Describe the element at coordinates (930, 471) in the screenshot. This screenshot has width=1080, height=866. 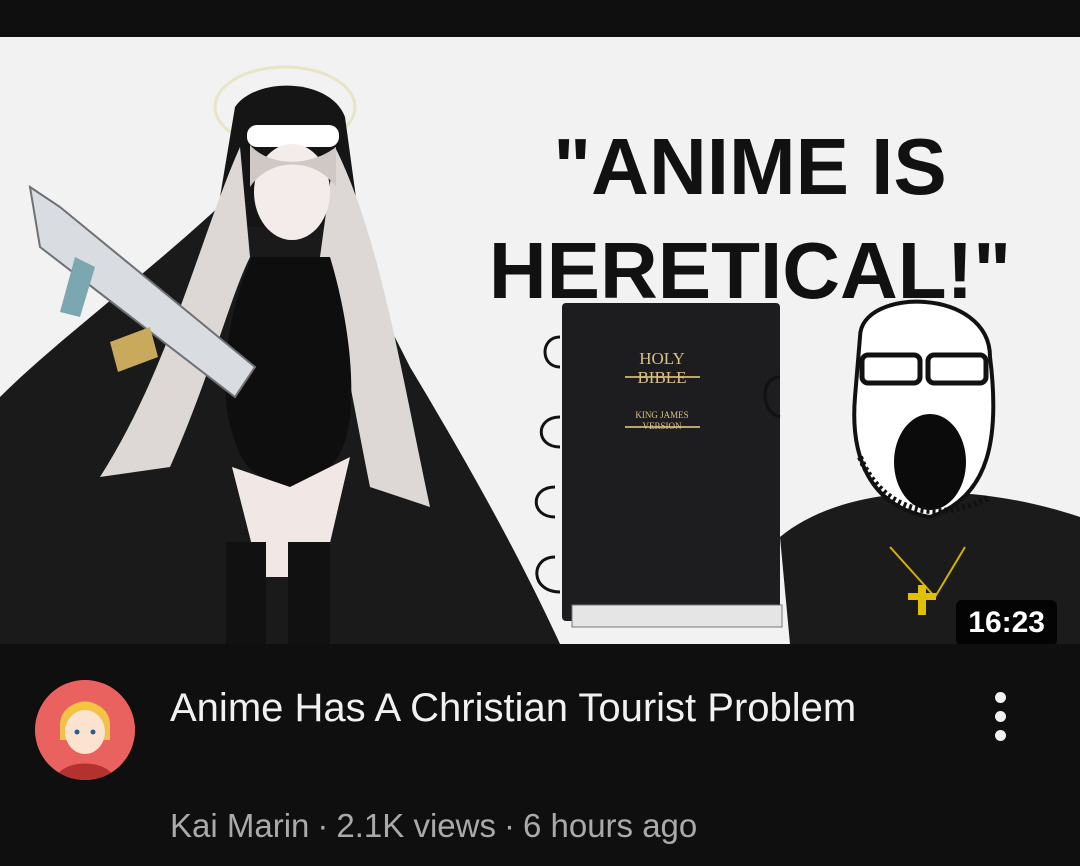
I see `soyjak-face` at that location.